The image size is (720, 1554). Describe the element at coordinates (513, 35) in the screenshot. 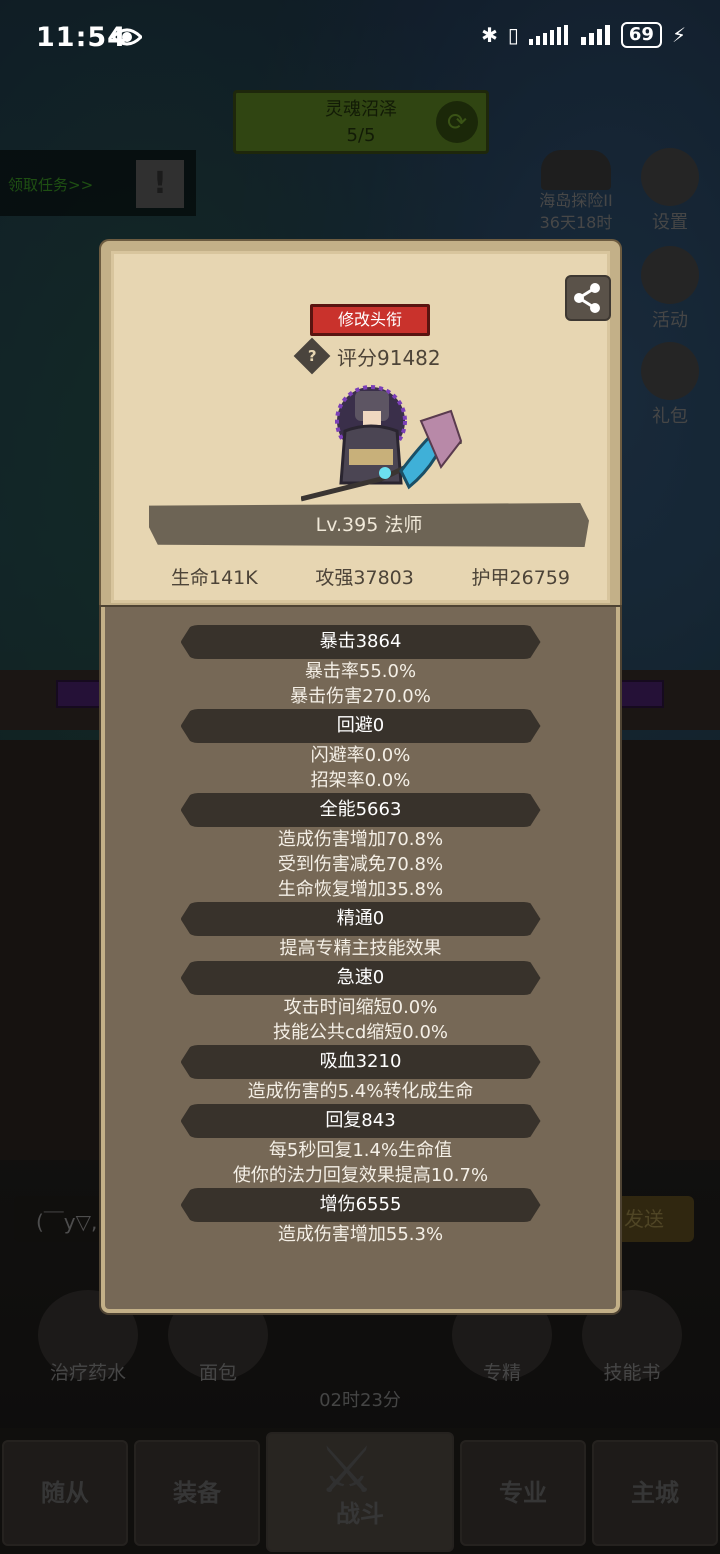

I see `vibrate-icon: ▯` at that location.